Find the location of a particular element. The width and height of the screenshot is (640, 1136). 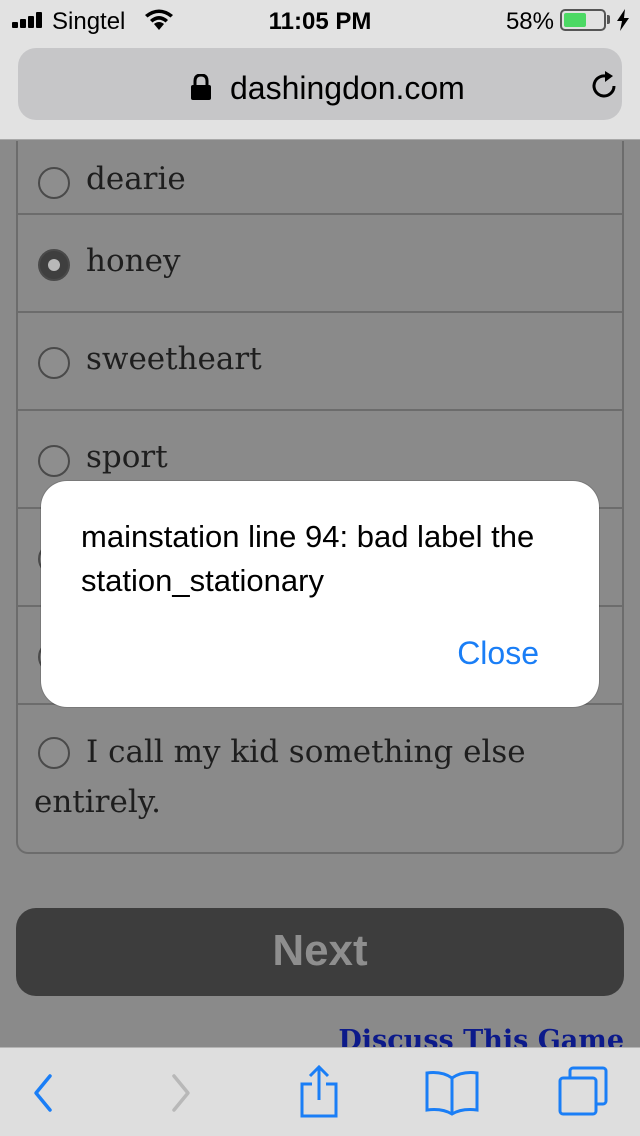

battery-level is located at coordinates (575, 20).